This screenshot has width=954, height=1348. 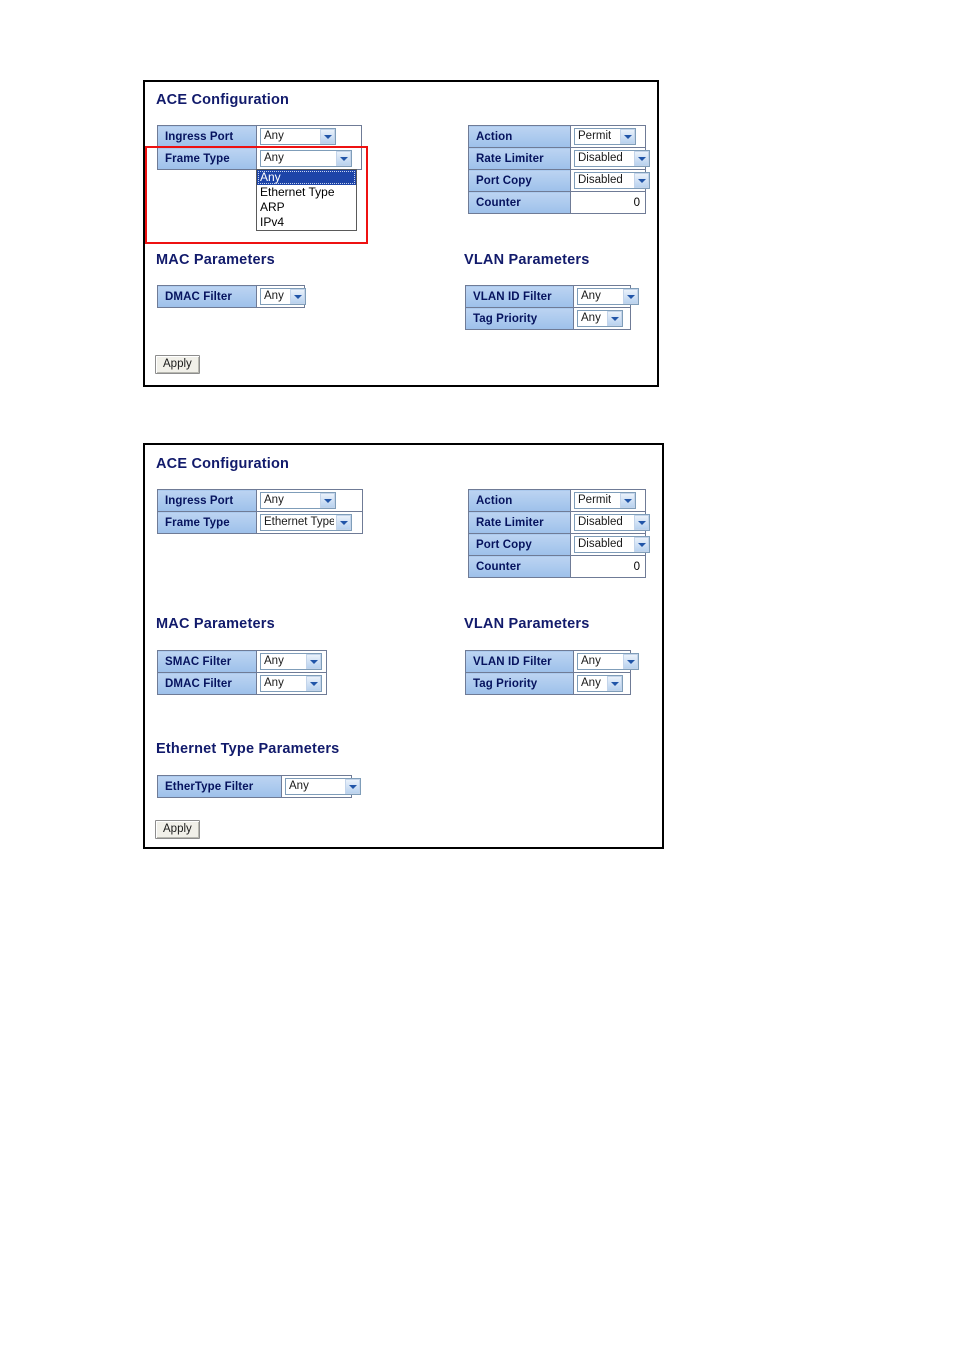 What do you see at coordinates (306, 192) in the screenshot?
I see `dropdown-option-ethernet-type: Ethernet Type` at bounding box center [306, 192].